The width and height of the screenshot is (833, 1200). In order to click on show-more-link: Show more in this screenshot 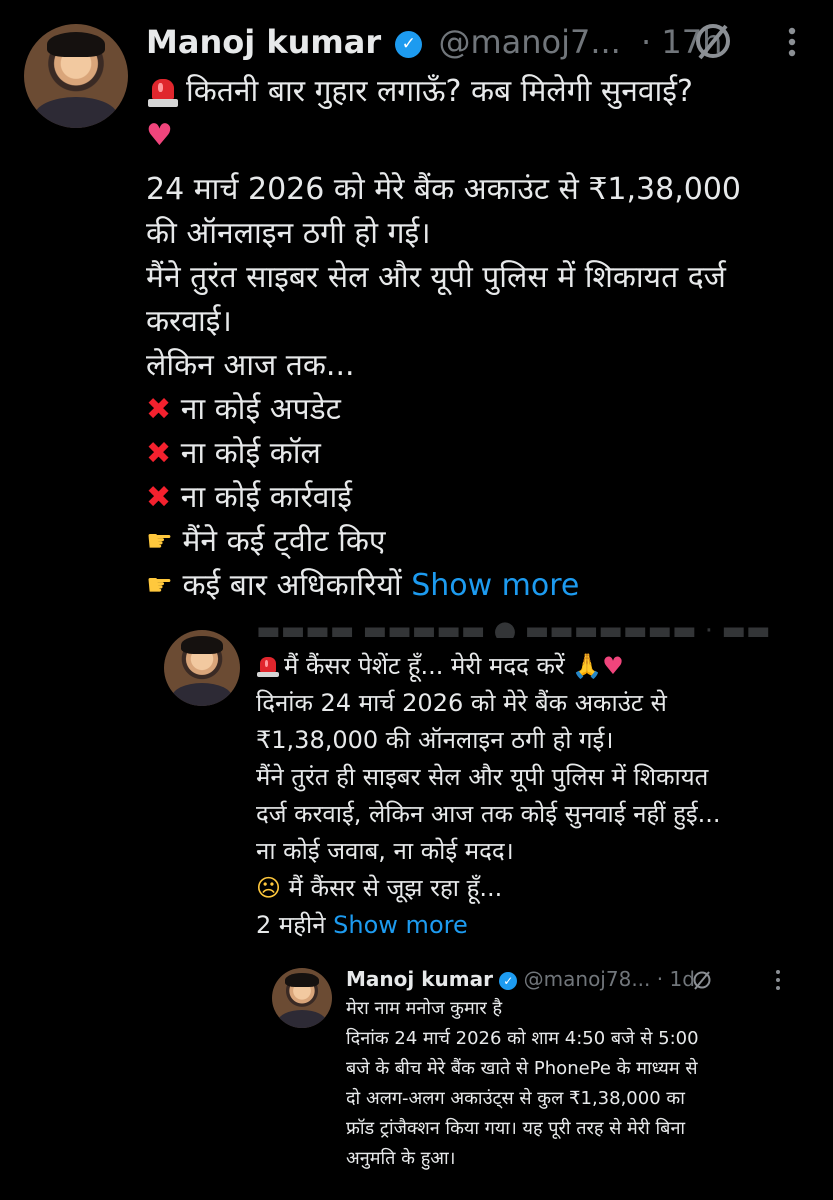, I will do `click(495, 585)`.